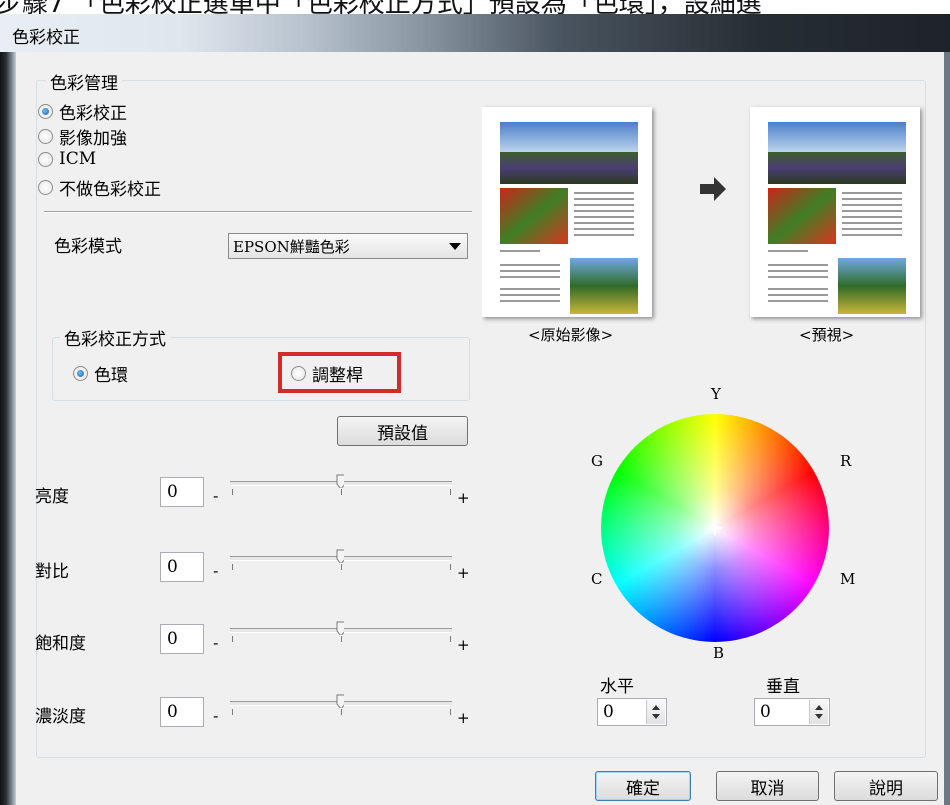 The height and width of the screenshot is (805, 950). What do you see at coordinates (84, 81) in the screenshot?
I see `color-management-legend: 色彩管理` at bounding box center [84, 81].